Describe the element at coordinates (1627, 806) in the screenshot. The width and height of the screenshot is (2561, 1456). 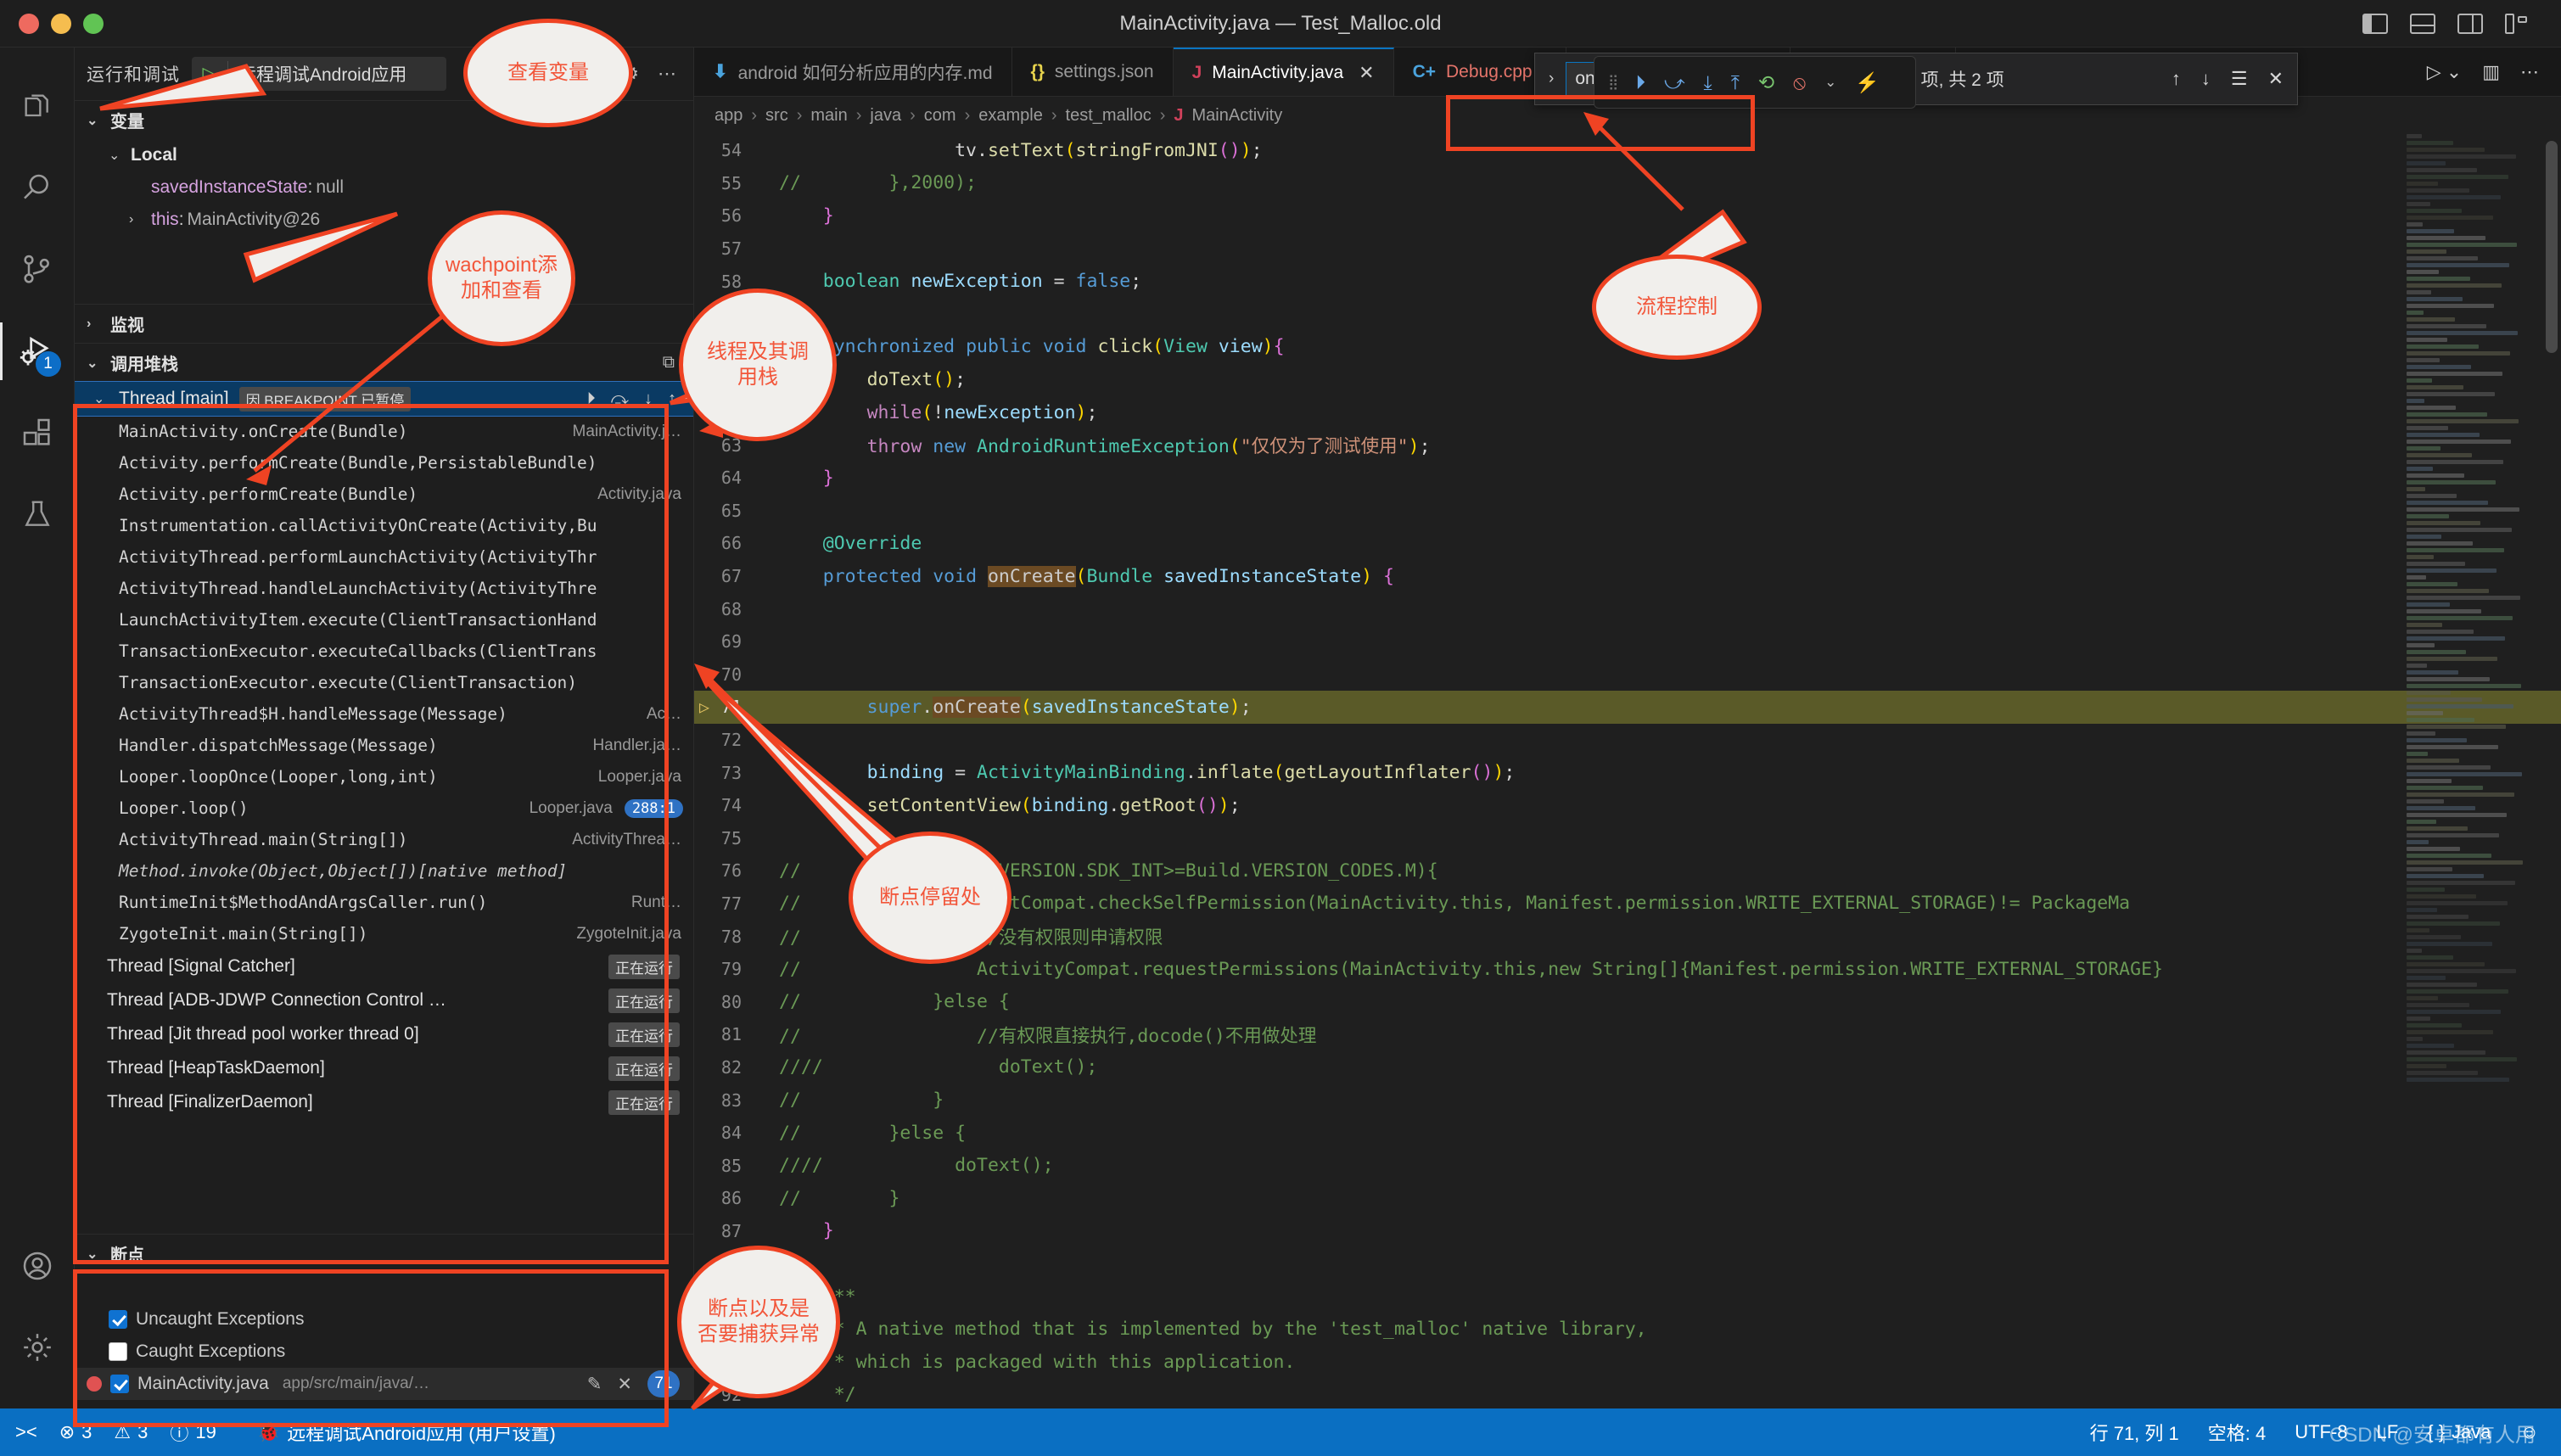
I see `code-line: 74 setContentView(binding.getRoot());` at that location.